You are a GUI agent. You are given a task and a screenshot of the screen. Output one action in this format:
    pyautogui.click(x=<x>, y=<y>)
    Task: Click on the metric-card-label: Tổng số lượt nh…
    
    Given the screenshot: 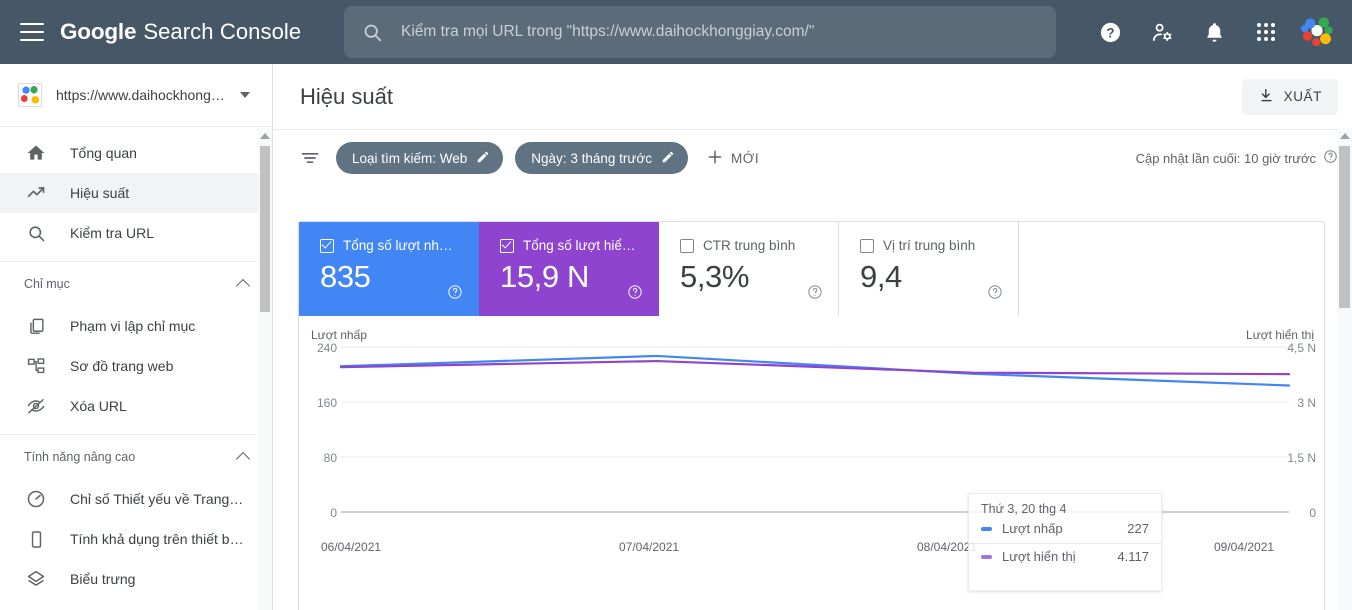 What is the action you would take?
    pyautogui.click(x=398, y=245)
    